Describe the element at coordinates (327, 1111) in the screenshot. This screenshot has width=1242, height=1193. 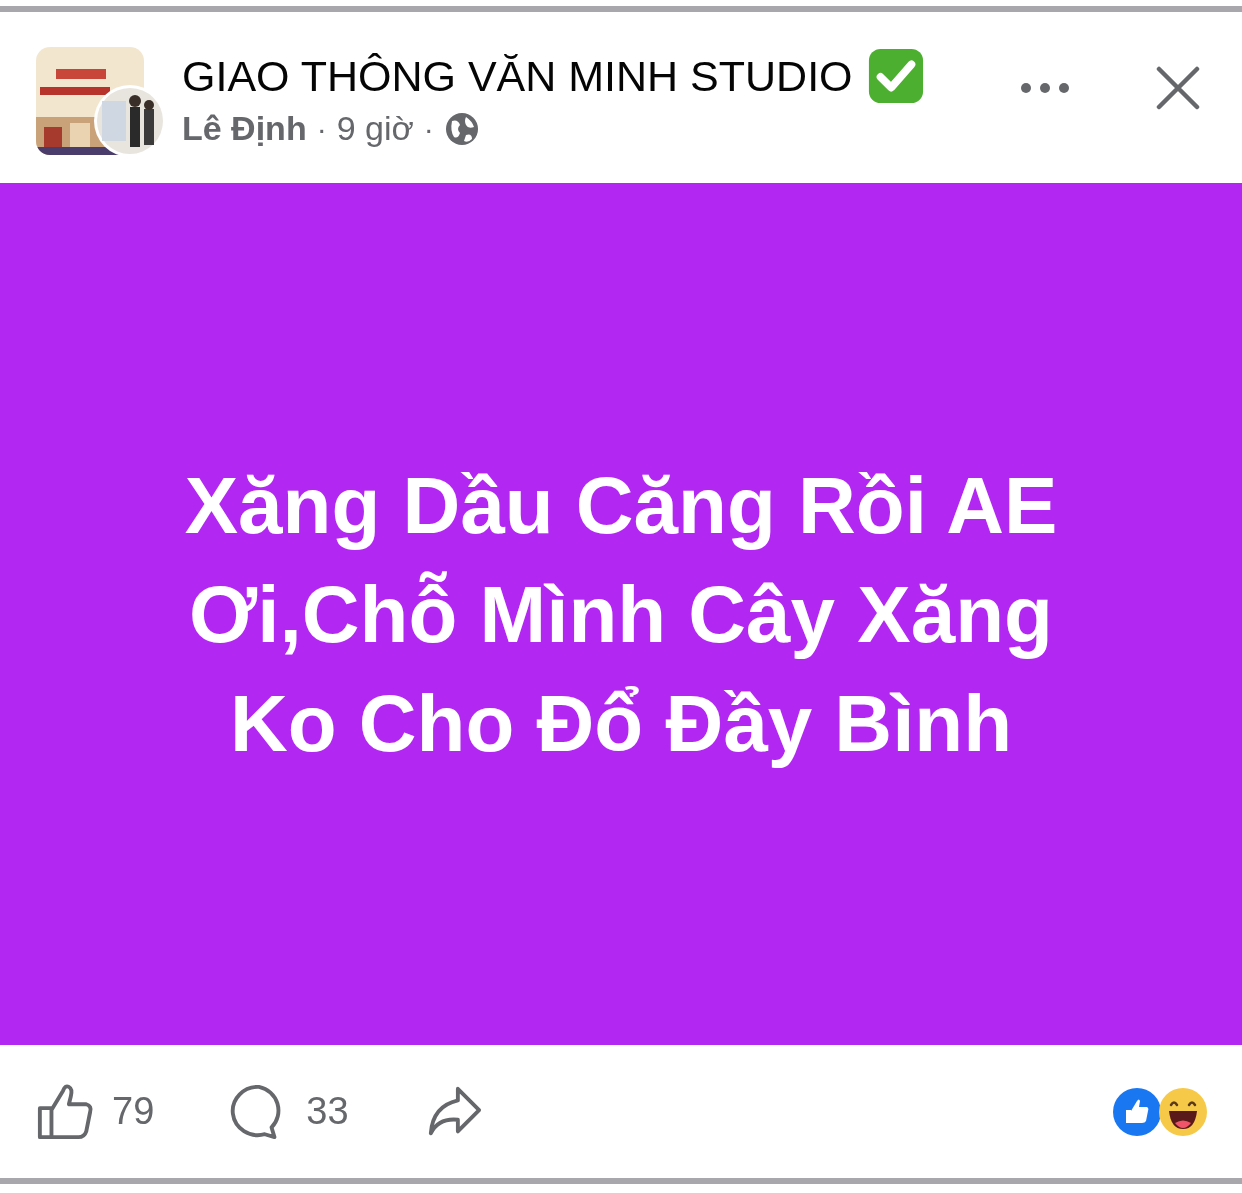
I see `comment-count: 33` at that location.